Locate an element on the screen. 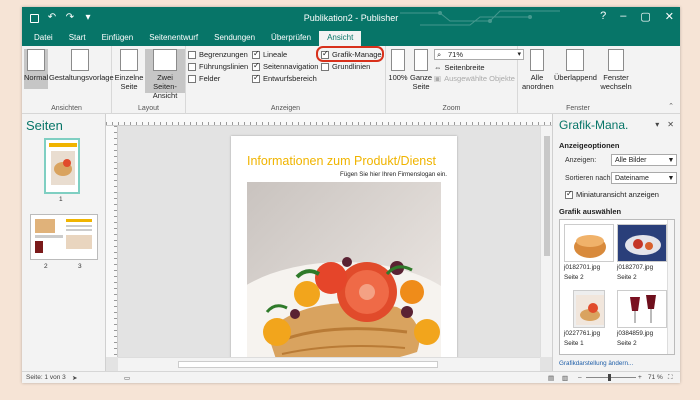  document-slogan: Fügen Sie hier Ihren Firmenslogan ein. is located at coordinates (393, 174).